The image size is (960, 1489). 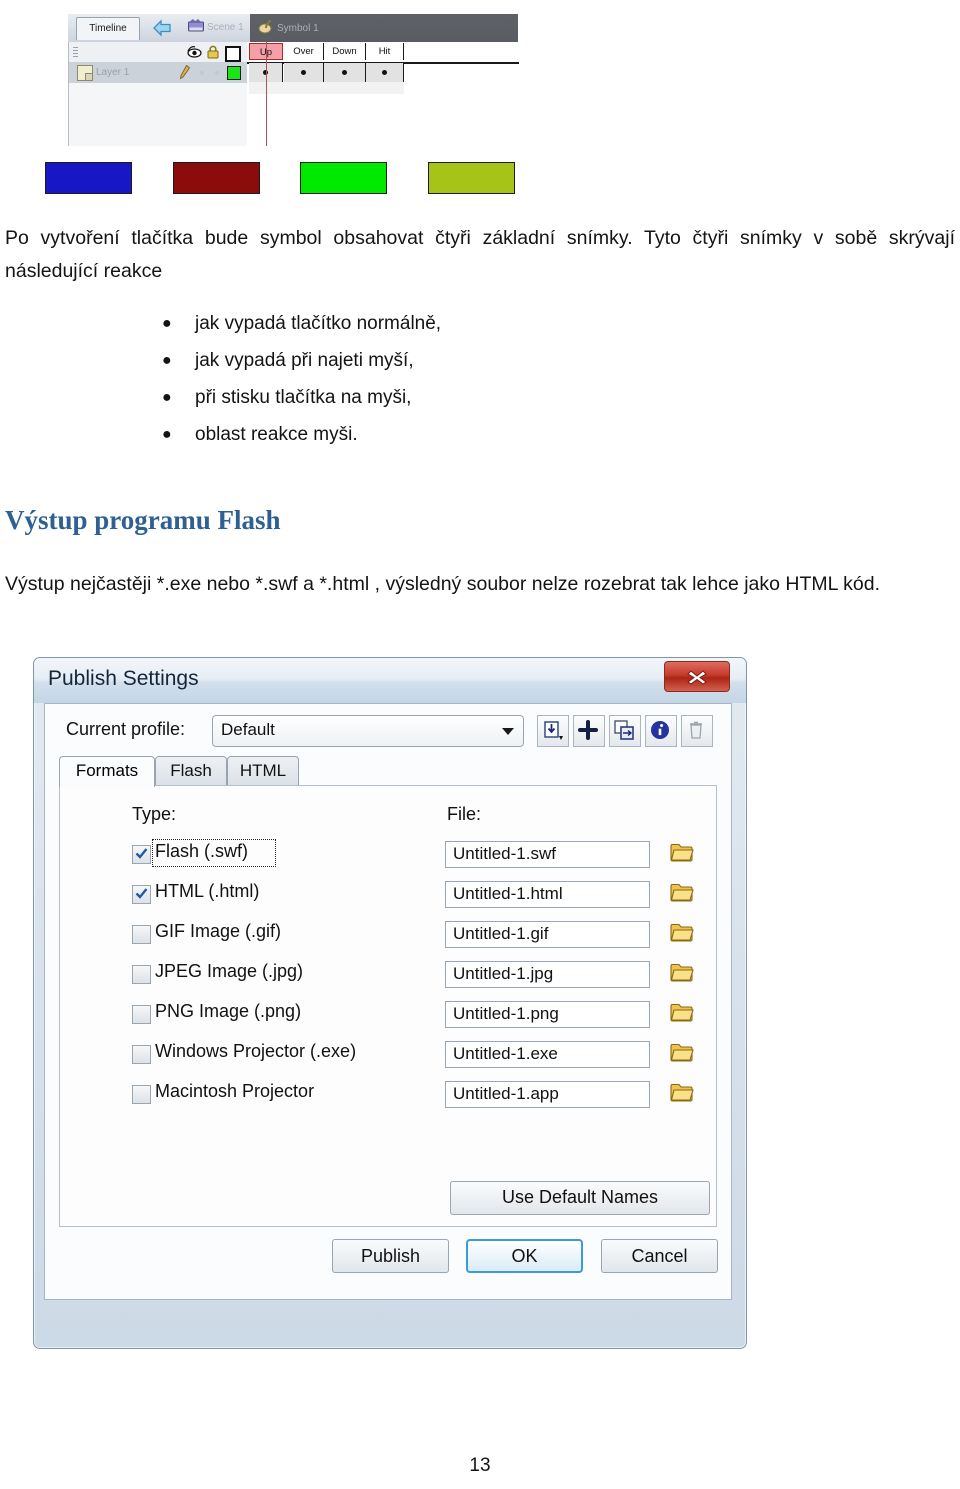 I want to click on layer-name: Layer 1, so click(x=113, y=72).